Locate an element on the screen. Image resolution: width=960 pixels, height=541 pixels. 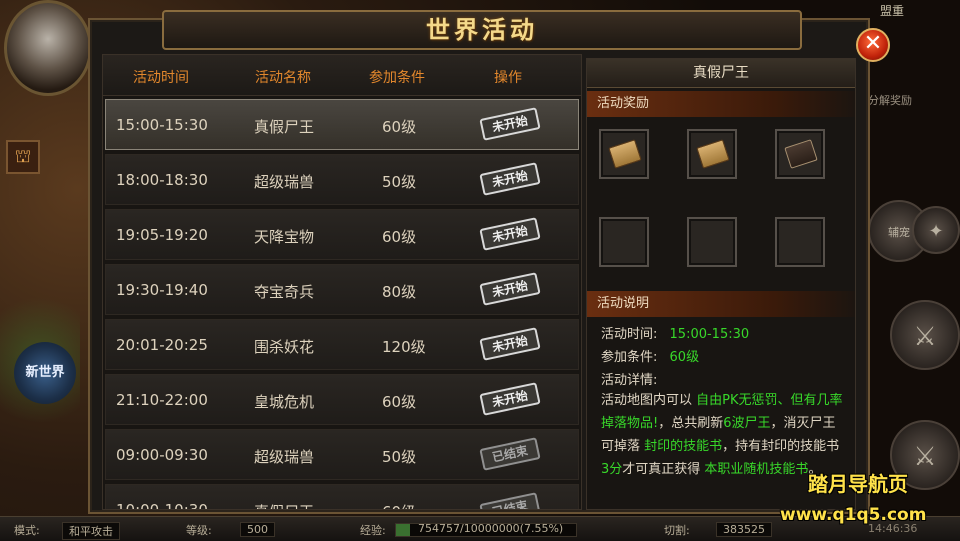
dialog-title-bar: 世界活动 is located at coordinates (482, 30).